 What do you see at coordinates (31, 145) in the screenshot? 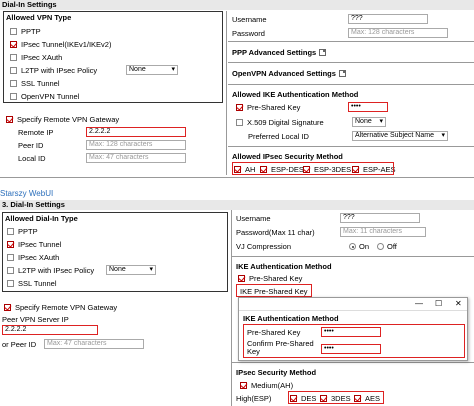
I see `peer-id-label: Peer ID` at bounding box center [31, 145].